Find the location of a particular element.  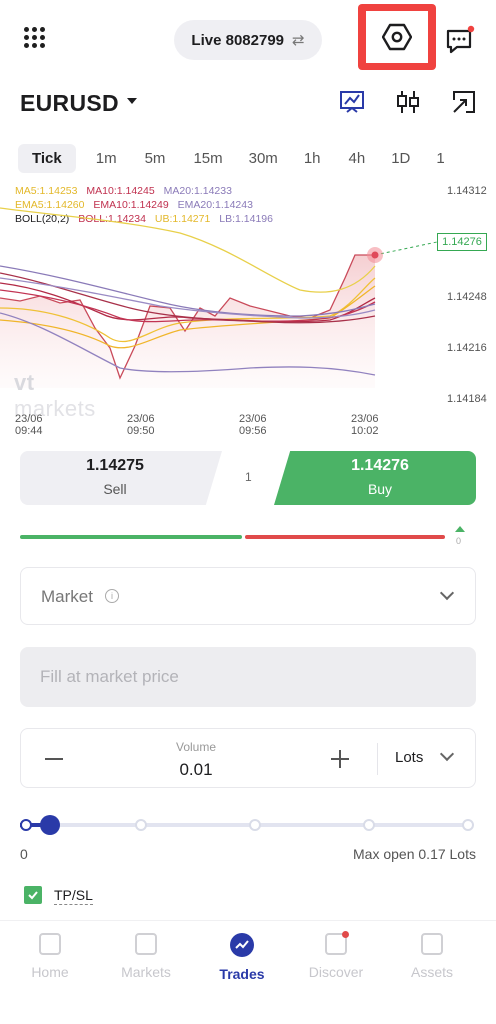

price-tick-label: 1.14216 is located at coordinates (467, 348).